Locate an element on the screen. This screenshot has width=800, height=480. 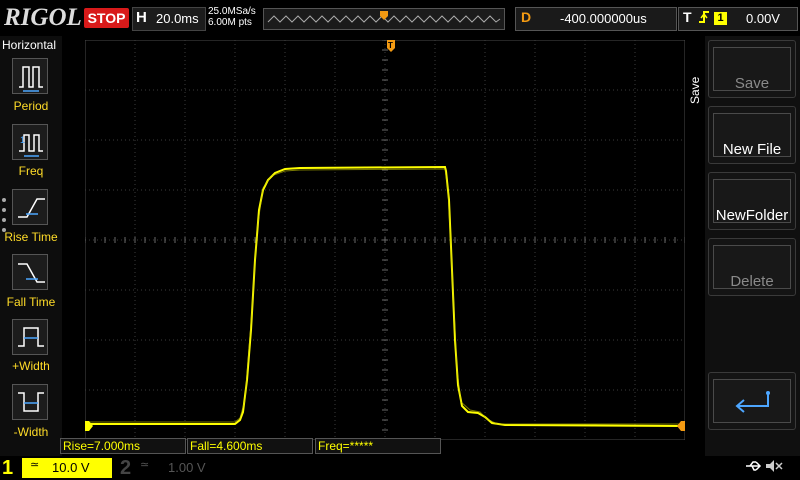
memory-waveform-overview is located at coordinates (384, 17).